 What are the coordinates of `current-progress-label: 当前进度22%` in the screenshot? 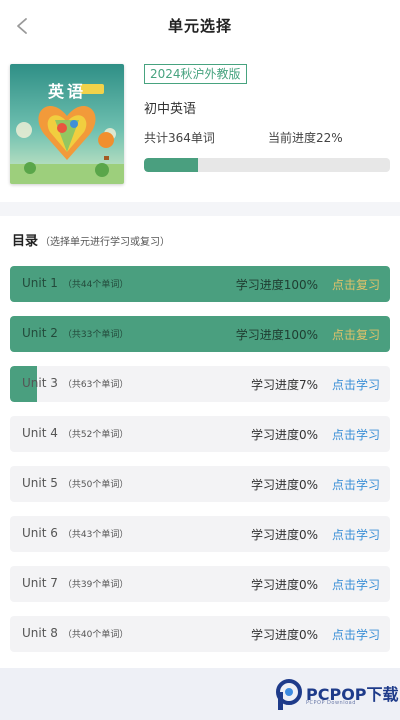 It's located at (305, 138).